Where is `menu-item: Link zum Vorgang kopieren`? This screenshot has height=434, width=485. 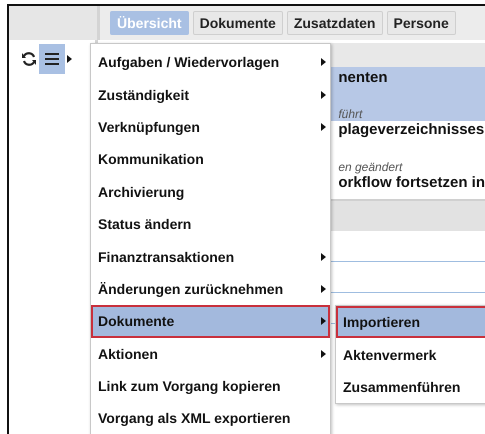 menu-item: Link zum Vorgang kopieren is located at coordinates (210, 386).